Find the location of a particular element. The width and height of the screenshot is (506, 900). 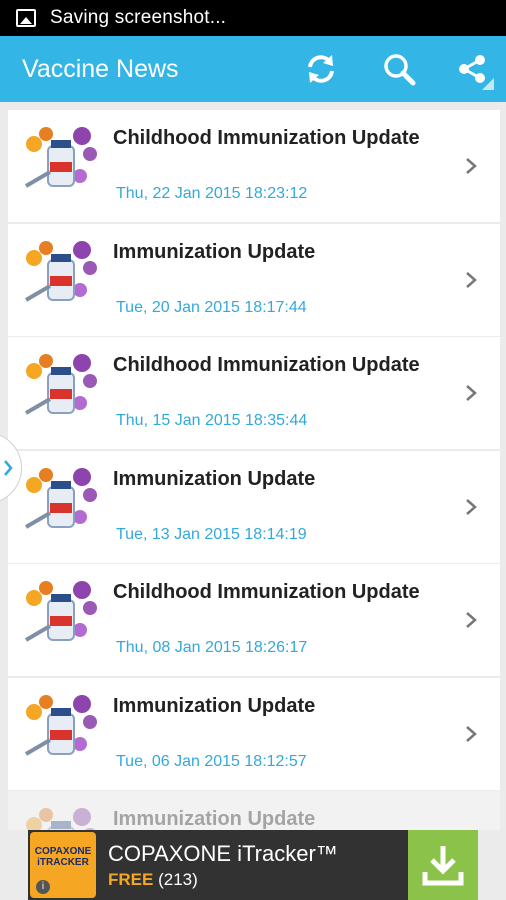

item-date: Thu, 22 Jan 2015 18:23:12 is located at coordinates (212, 193).